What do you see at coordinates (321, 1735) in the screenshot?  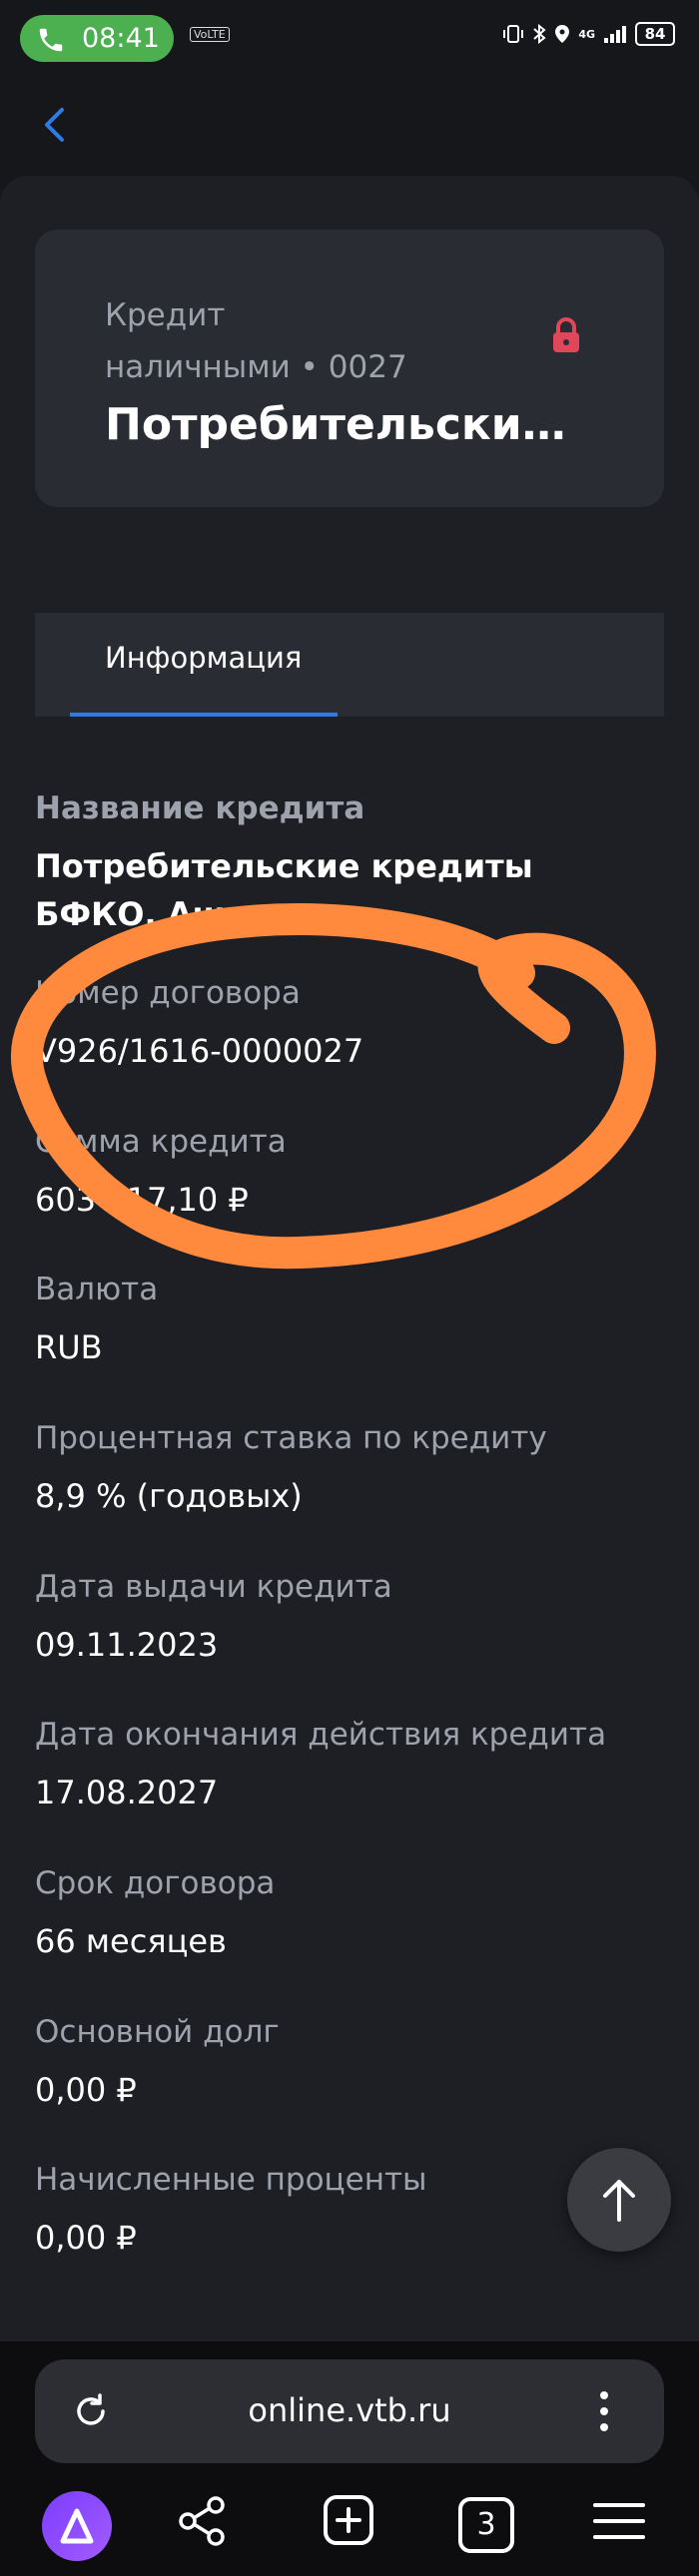 I see `field-label: Дата окончания действия кредита` at bounding box center [321, 1735].